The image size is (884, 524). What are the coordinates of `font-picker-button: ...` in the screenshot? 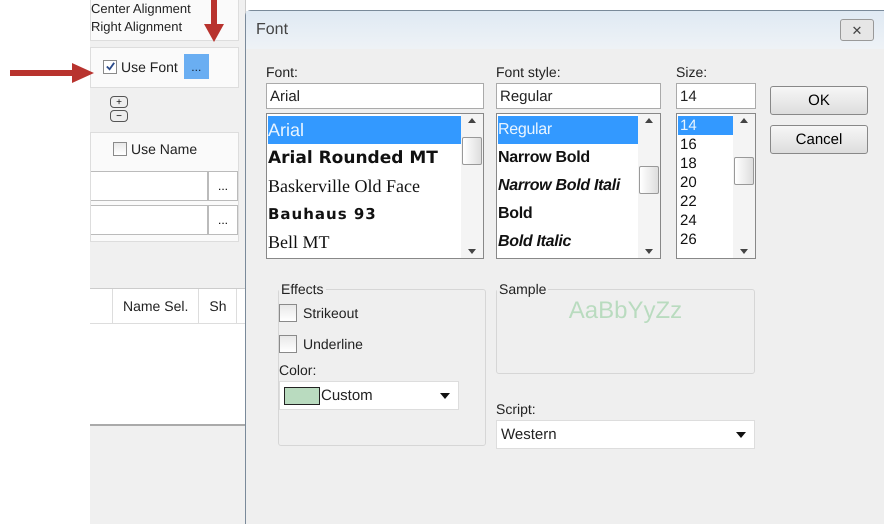 It's located at (196, 66).